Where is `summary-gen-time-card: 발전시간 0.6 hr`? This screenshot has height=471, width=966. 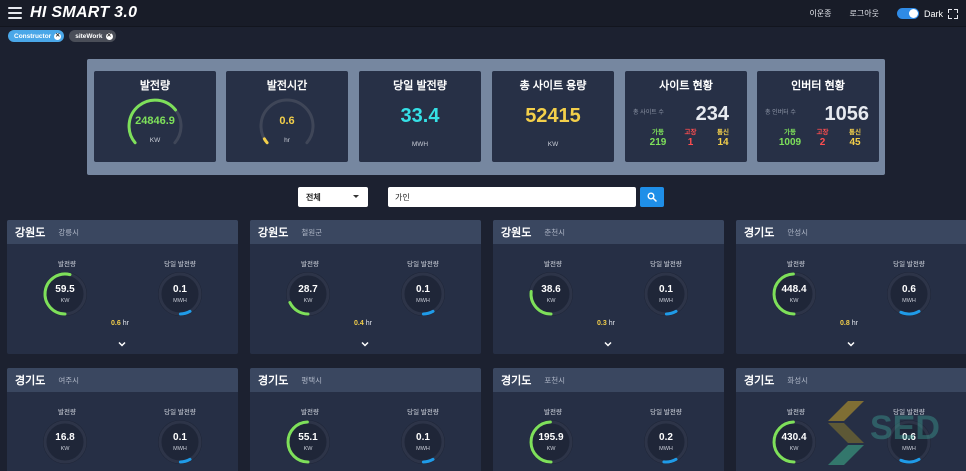 summary-gen-time-card: 발전시간 0.6 hr is located at coordinates (287, 116).